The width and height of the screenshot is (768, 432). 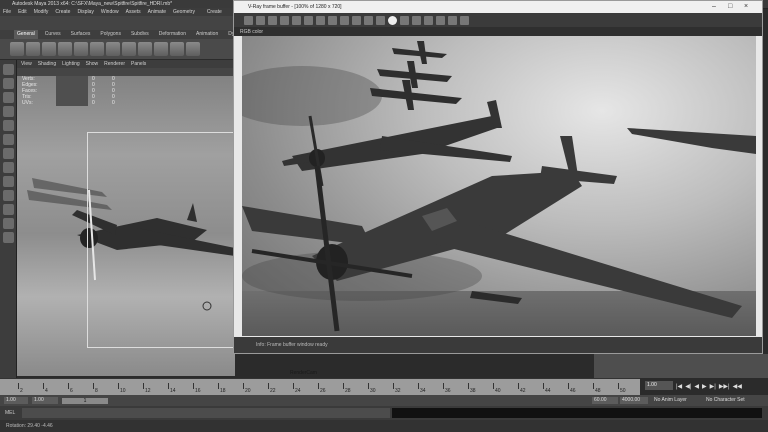 What do you see at coordinates (714, 6) in the screenshot?
I see `minimize-icon: –` at bounding box center [714, 6].